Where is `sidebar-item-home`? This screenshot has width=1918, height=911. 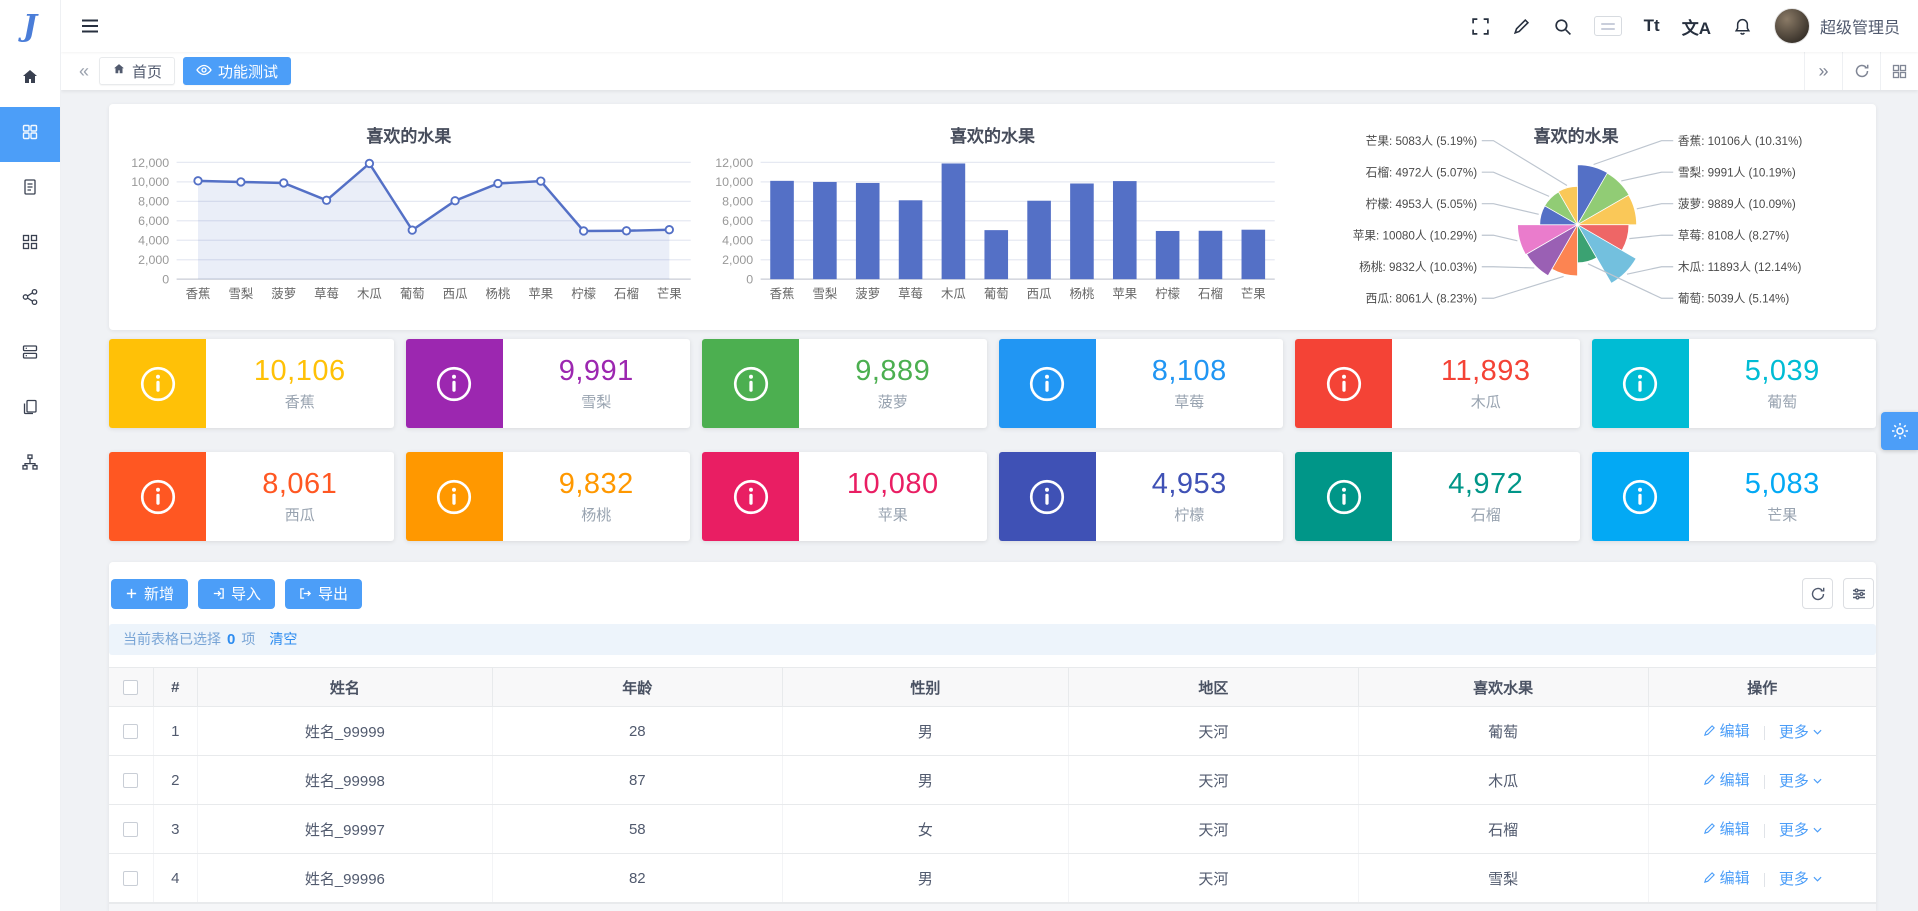 sidebar-item-home is located at coordinates (30, 79).